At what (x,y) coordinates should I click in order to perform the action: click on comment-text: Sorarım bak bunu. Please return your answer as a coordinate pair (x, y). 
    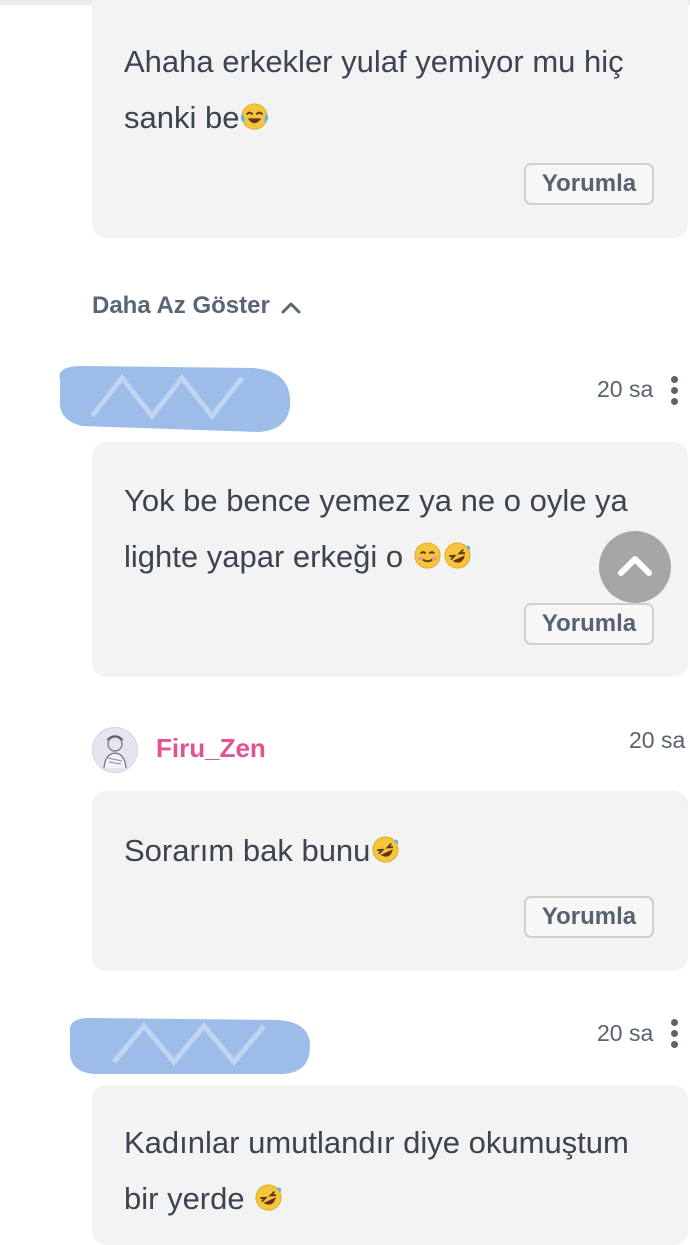
    Looking at the image, I should click on (391, 851).